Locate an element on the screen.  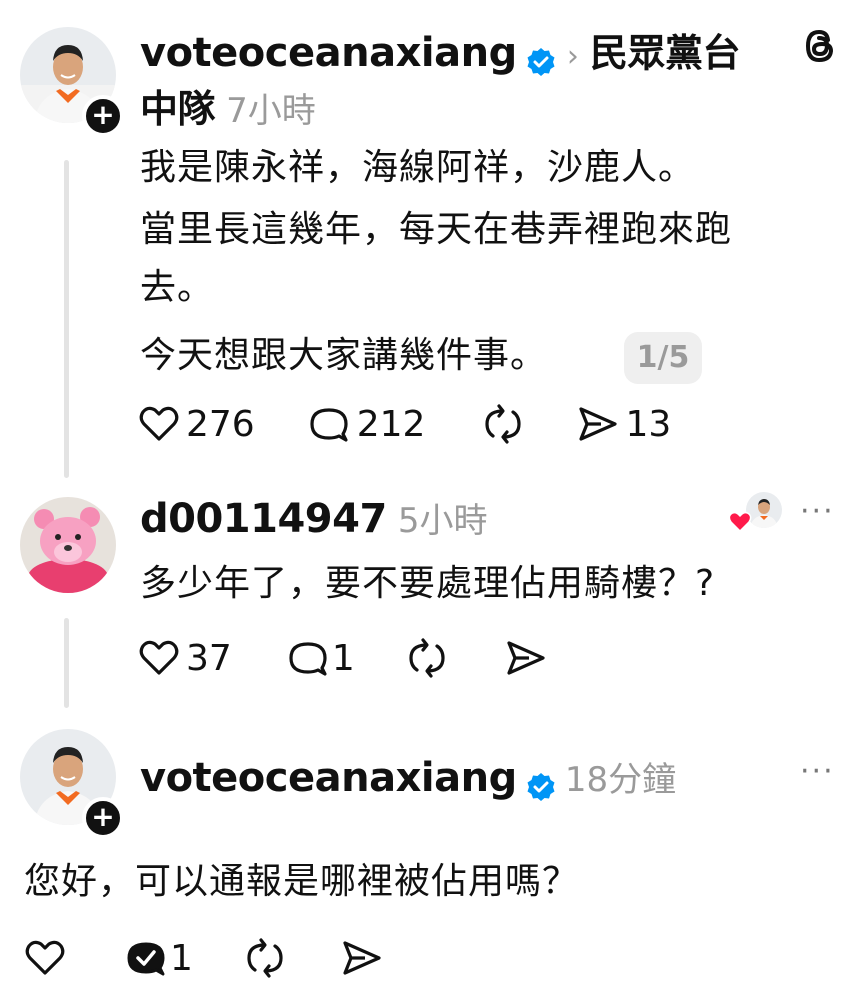
like-button is located at coordinates (45, 958).